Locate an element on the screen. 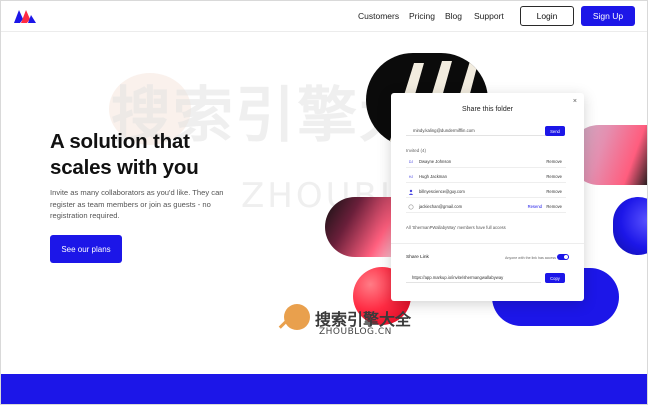 The height and width of the screenshot is (405, 648). hero-title-line-2: scales with you is located at coordinates (124, 167).